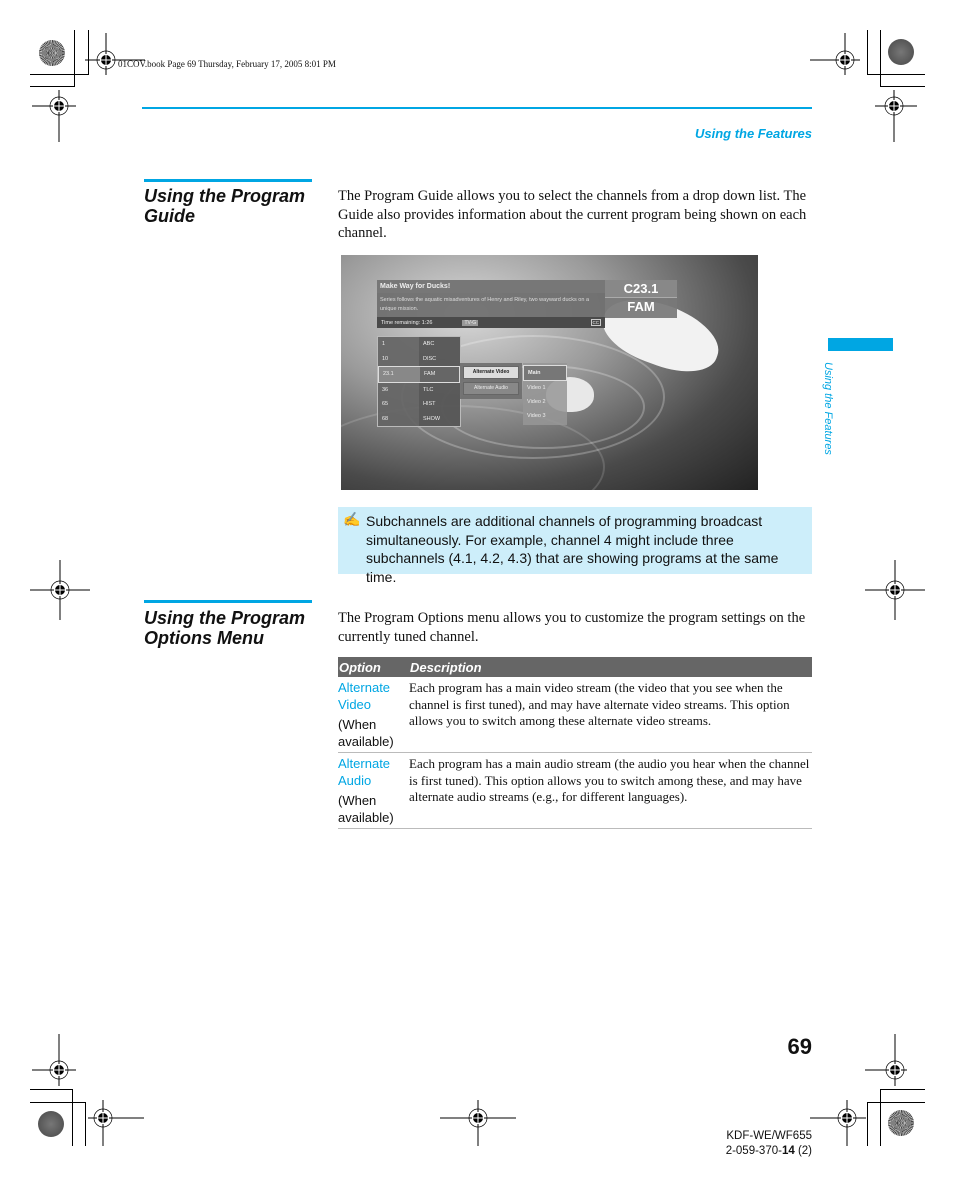 Image resolution: width=954 pixels, height=1177 pixels. I want to click on program-status-bar: Time remaining: 1:26 TV-G CC, so click(491, 322).